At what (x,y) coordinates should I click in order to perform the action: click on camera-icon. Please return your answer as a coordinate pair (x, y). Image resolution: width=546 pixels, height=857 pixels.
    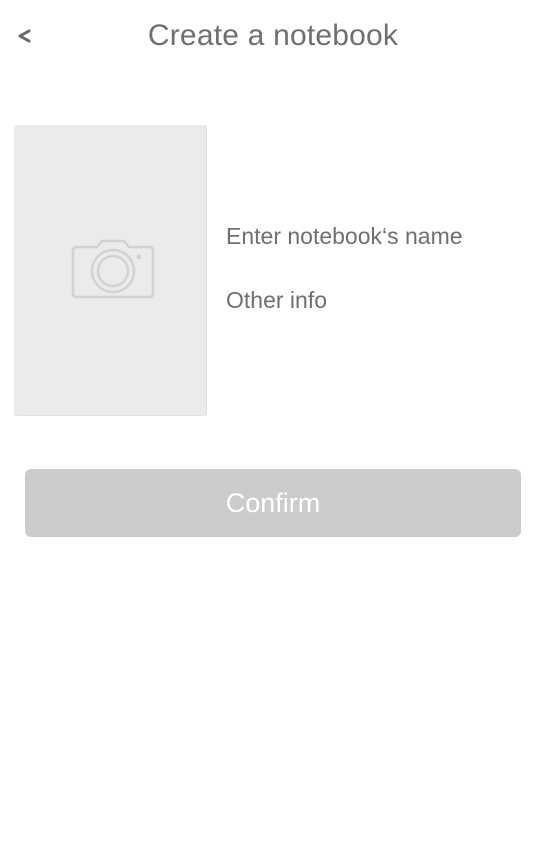
    Looking at the image, I should click on (113, 269).